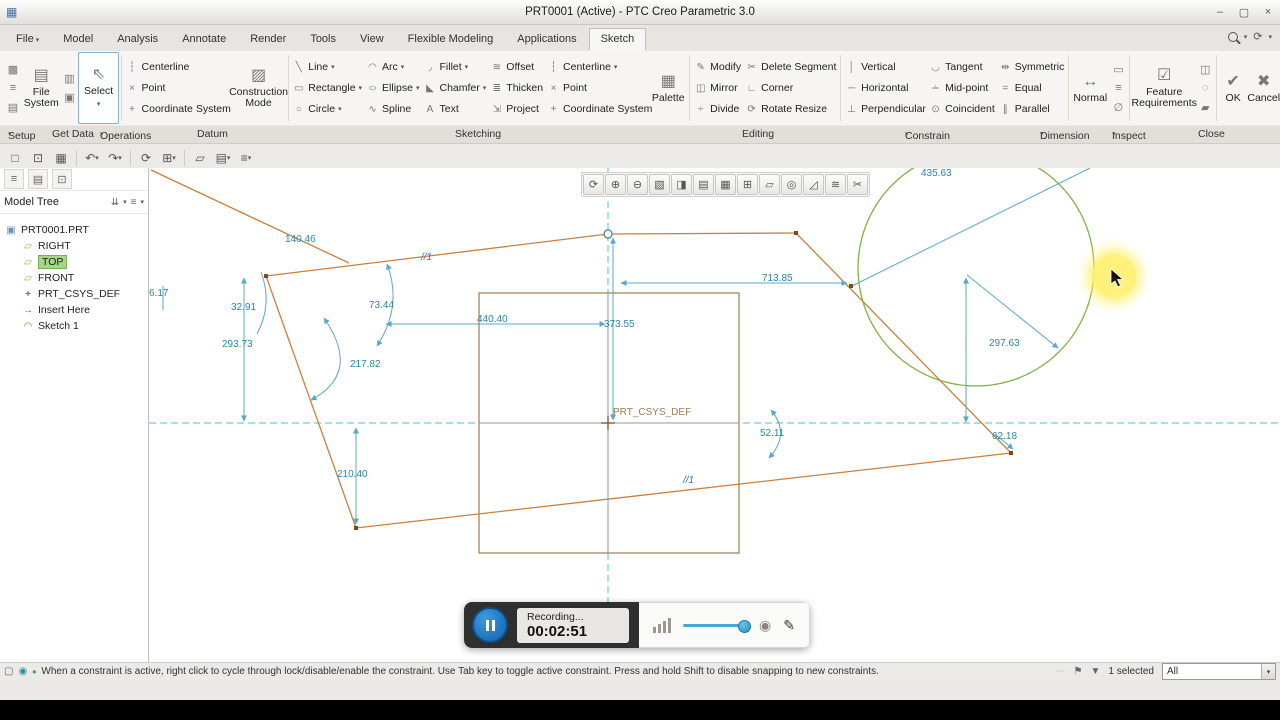  I want to click on spline-button: ∿ Spline, so click(392, 109).